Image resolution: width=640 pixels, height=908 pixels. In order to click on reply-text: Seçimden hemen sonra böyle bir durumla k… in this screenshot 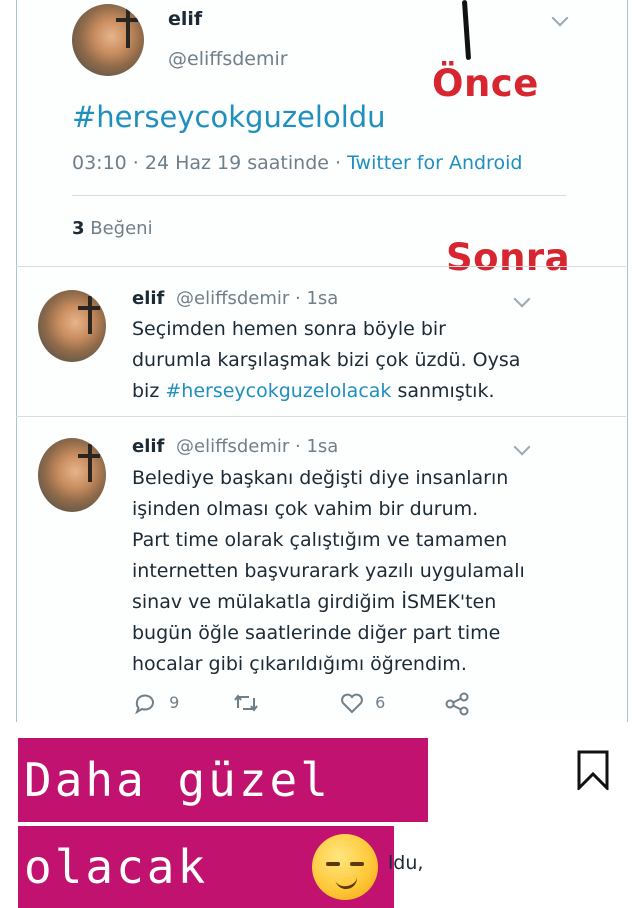, I will do `click(362, 360)`.